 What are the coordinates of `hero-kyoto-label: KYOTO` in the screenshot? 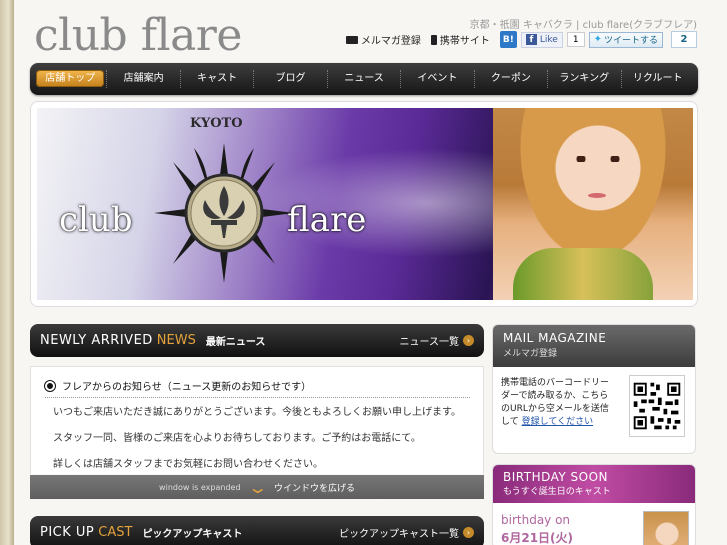 It's located at (216, 123).